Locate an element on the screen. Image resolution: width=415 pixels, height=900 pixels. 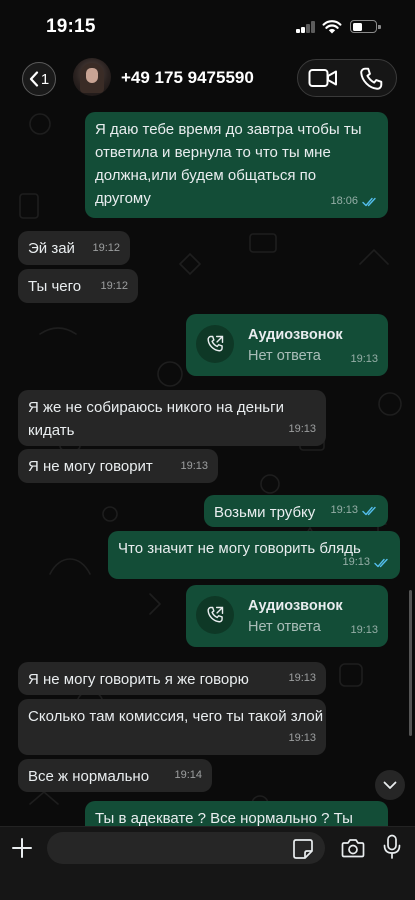
status-time: 19:15 is located at coordinates (71, 26).